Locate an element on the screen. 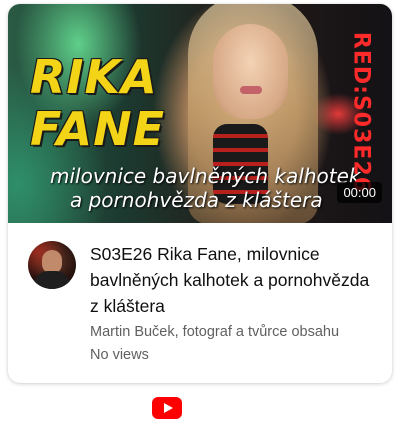 Image resolution: width=400 pixels, height=427 pixels. thumbnail-episode-label: RED:S03E26 is located at coordinates (361, 112).